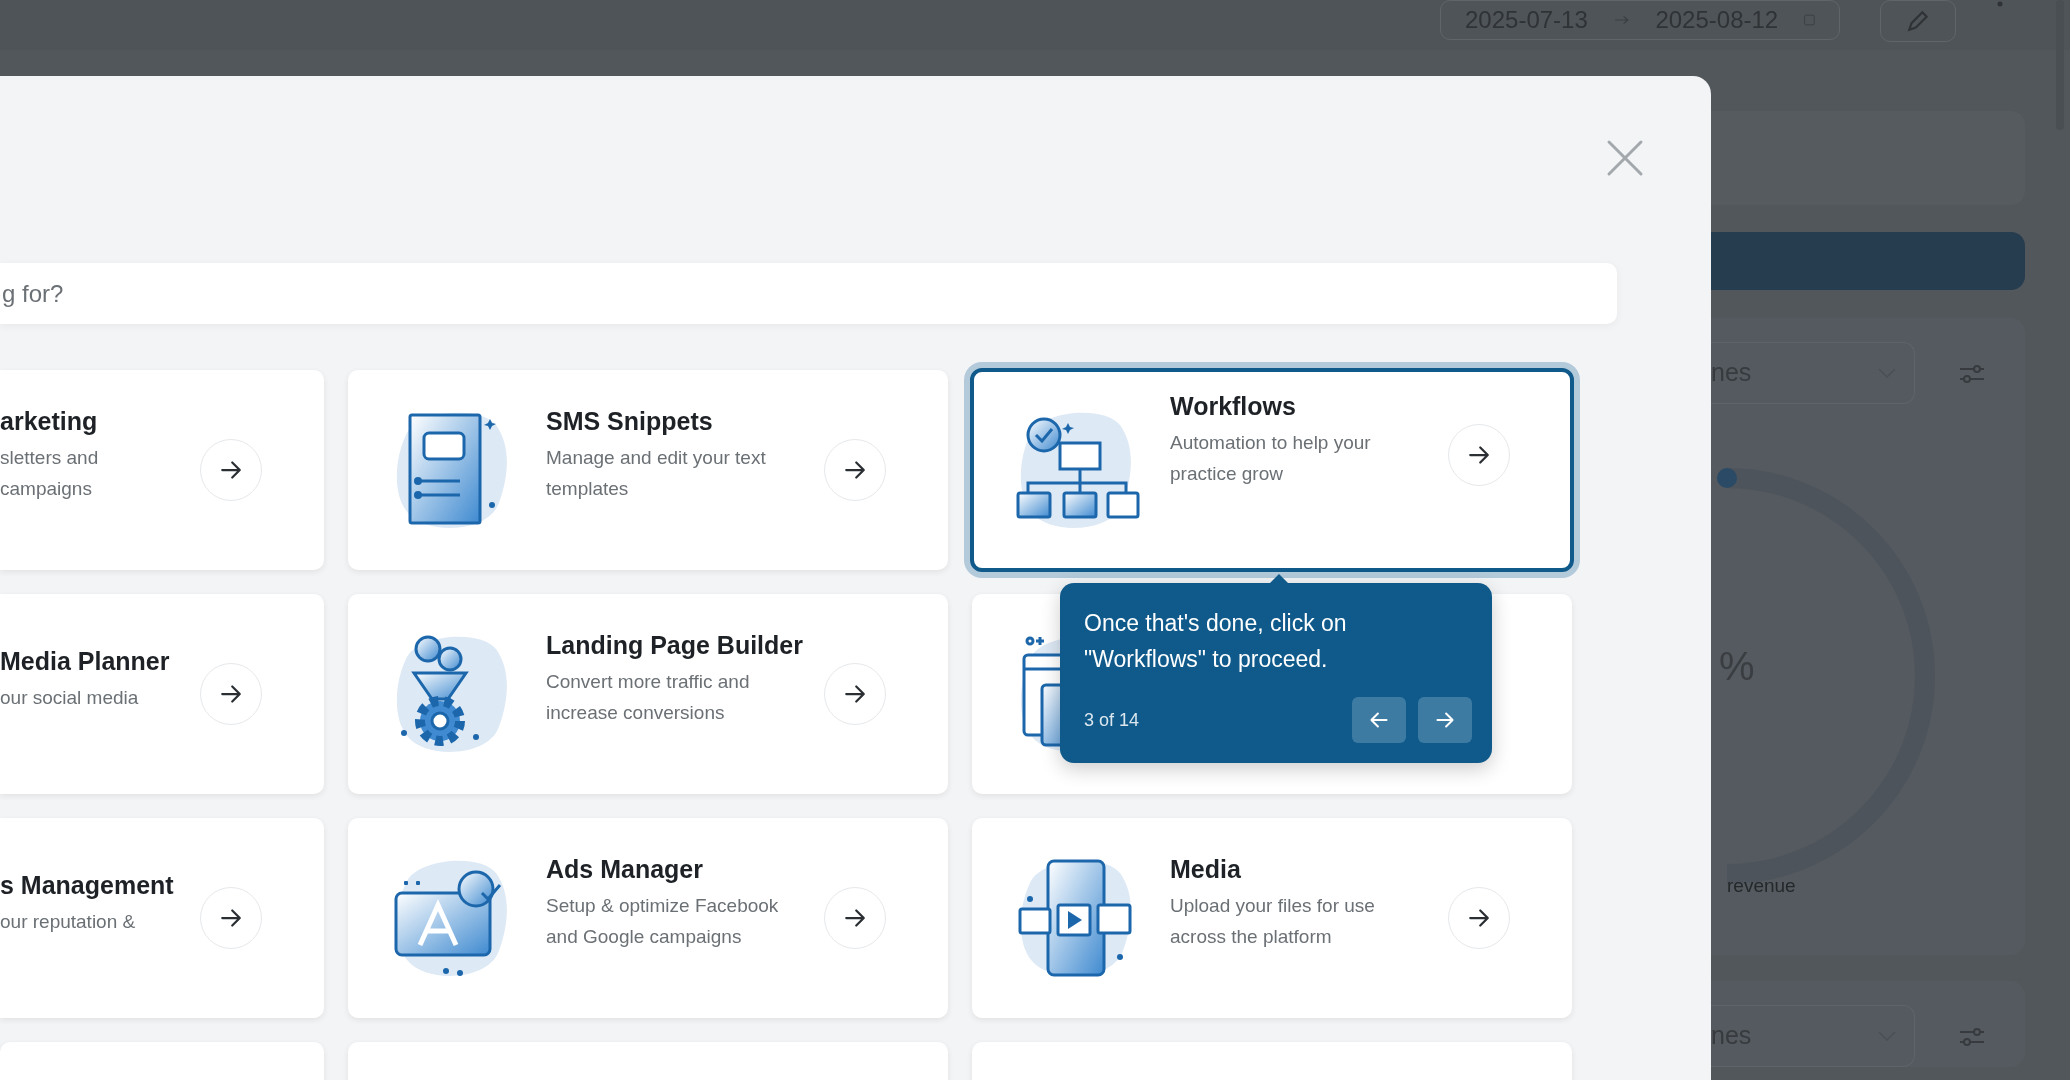  Describe the element at coordinates (1216, 641) in the screenshot. I see `tooltip-text: Once that's done, click on "Workflows" to proceed.` at that location.